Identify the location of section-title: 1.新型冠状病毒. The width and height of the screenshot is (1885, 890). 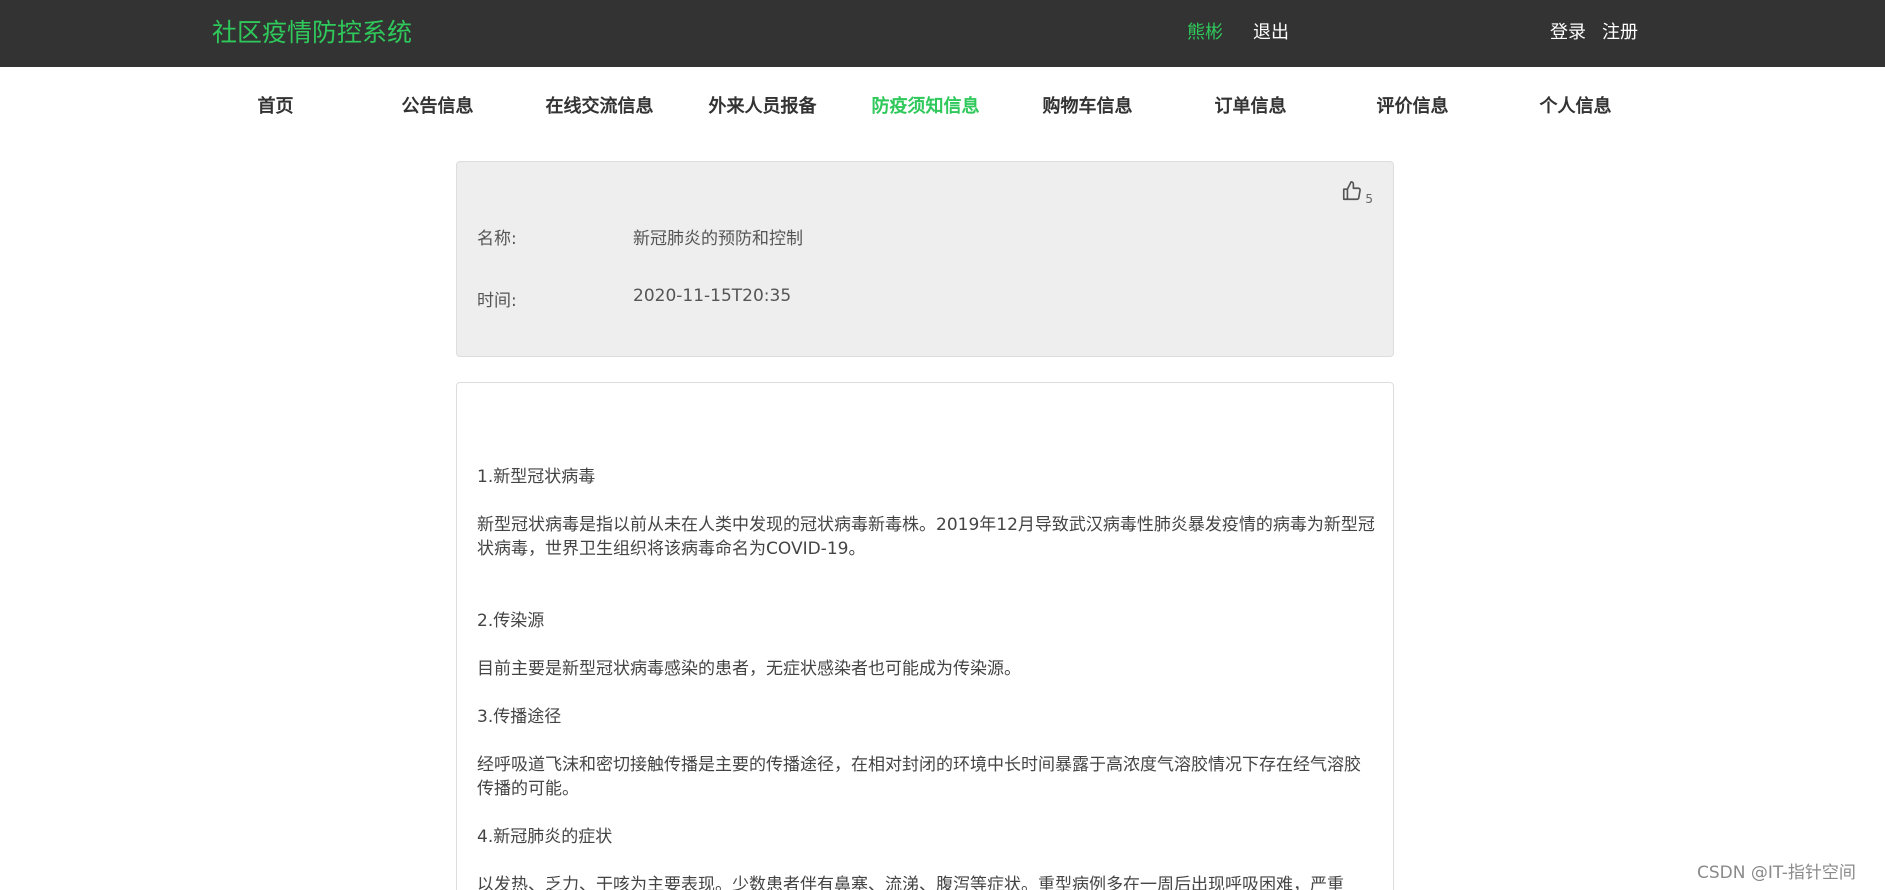
(536, 477).